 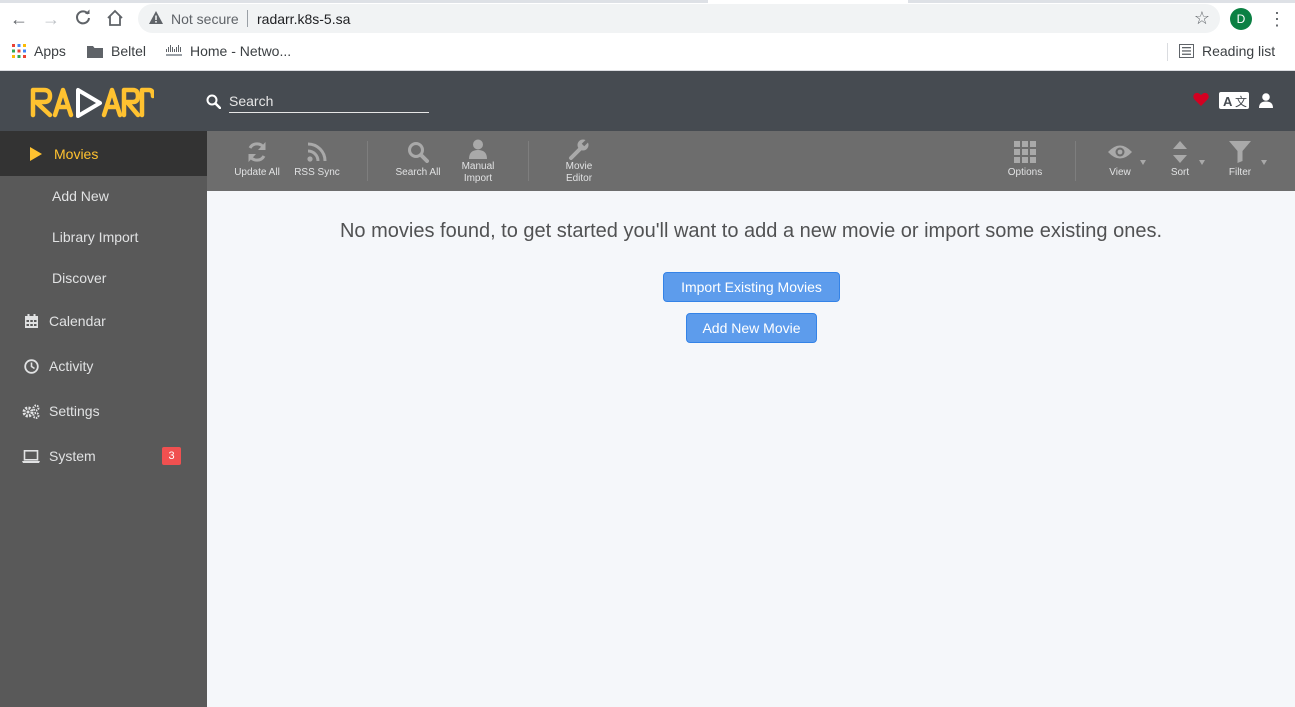 I want to click on search-all-button: Search All, so click(x=418, y=161).